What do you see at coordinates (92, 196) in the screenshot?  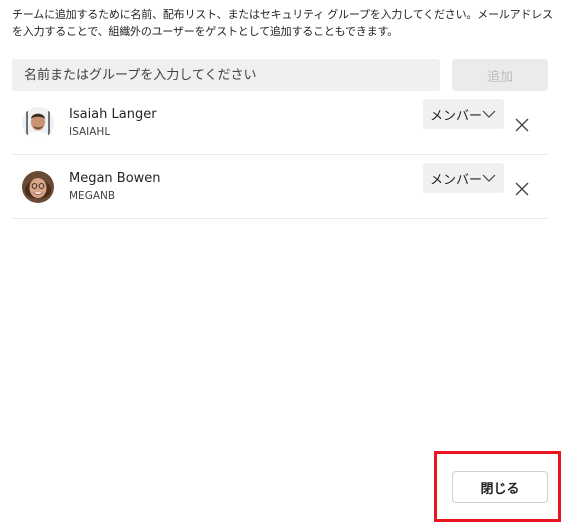 I see `member-id: MEGANB` at bounding box center [92, 196].